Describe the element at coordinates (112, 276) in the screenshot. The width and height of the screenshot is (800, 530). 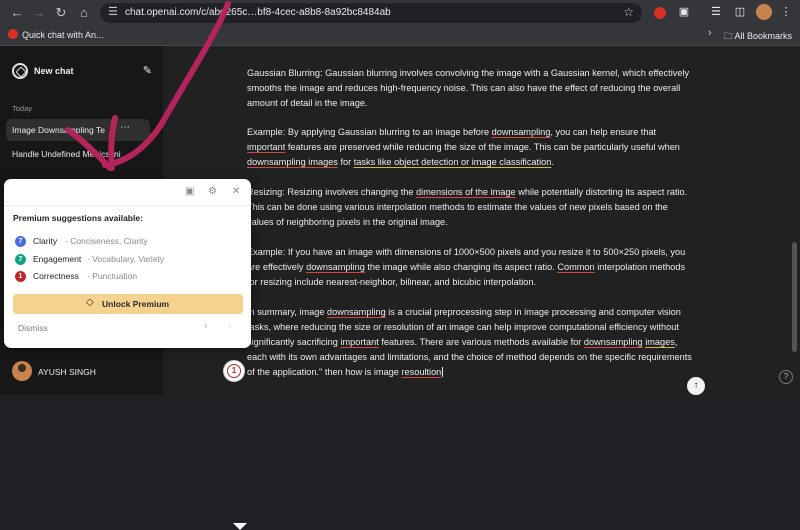
I see `suggestion-sub: · Punctuation` at that location.